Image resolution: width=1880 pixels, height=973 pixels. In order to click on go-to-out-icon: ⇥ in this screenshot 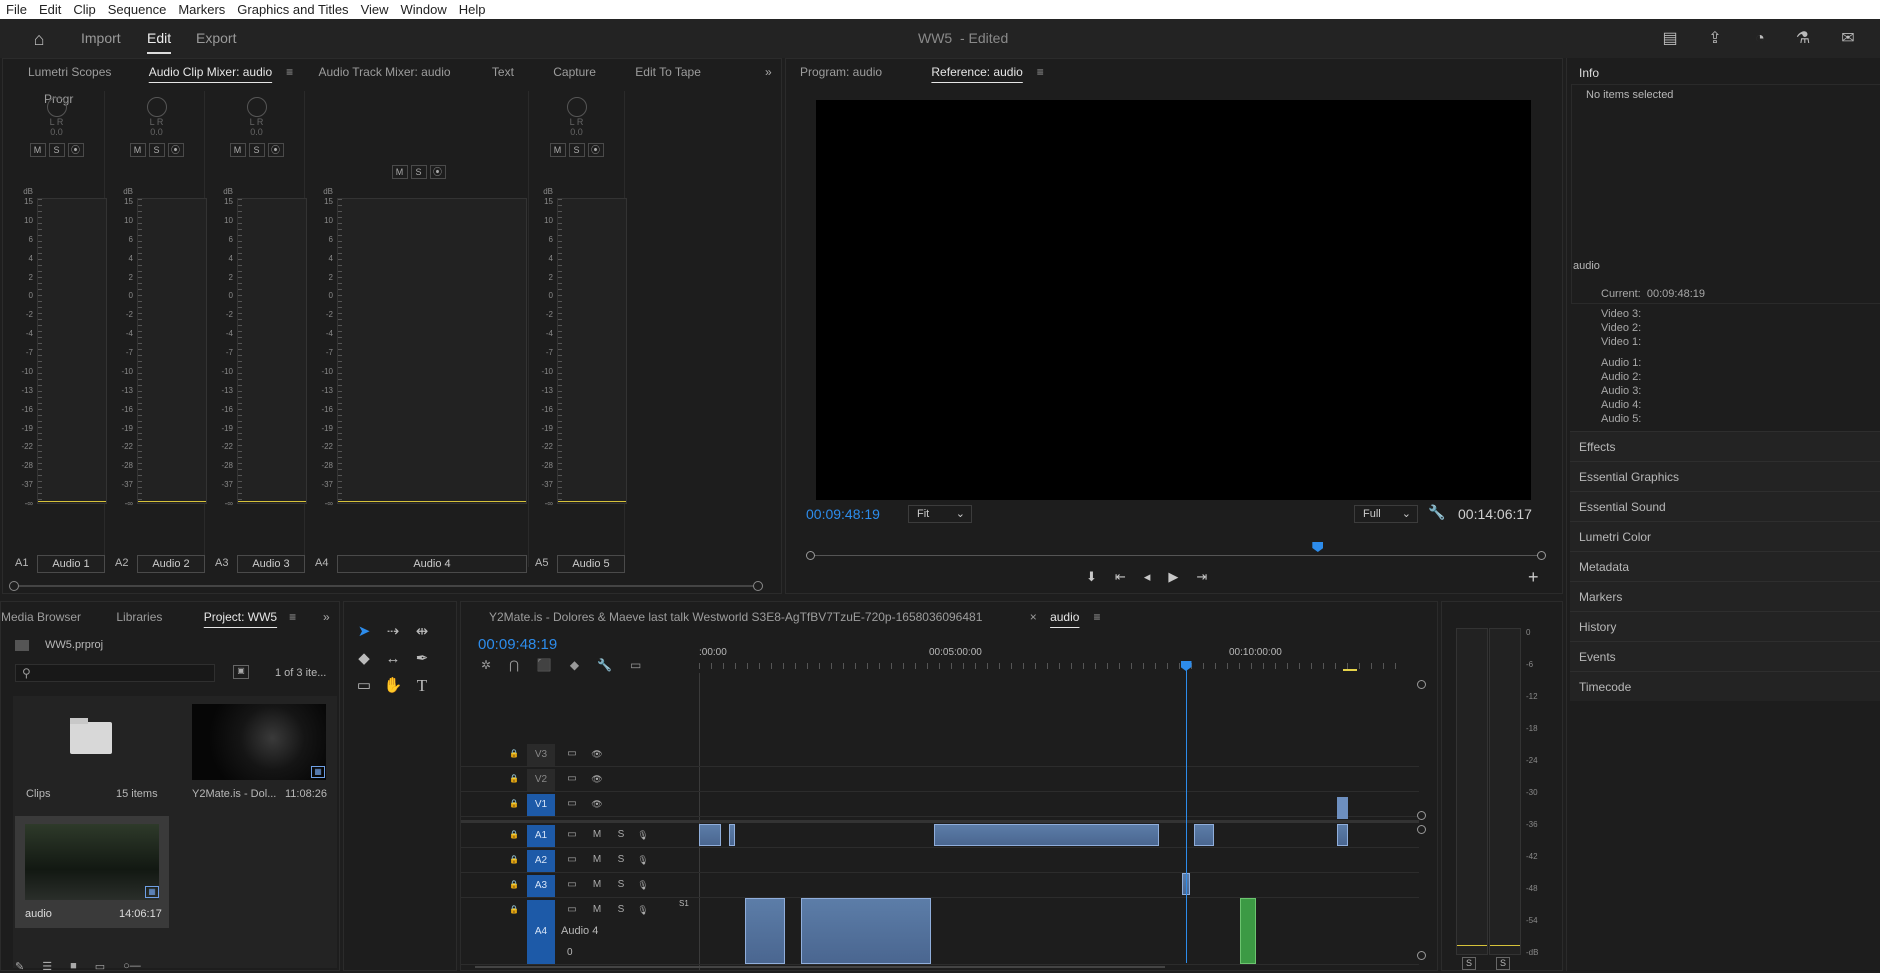, I will do `click(1201, 577)`.